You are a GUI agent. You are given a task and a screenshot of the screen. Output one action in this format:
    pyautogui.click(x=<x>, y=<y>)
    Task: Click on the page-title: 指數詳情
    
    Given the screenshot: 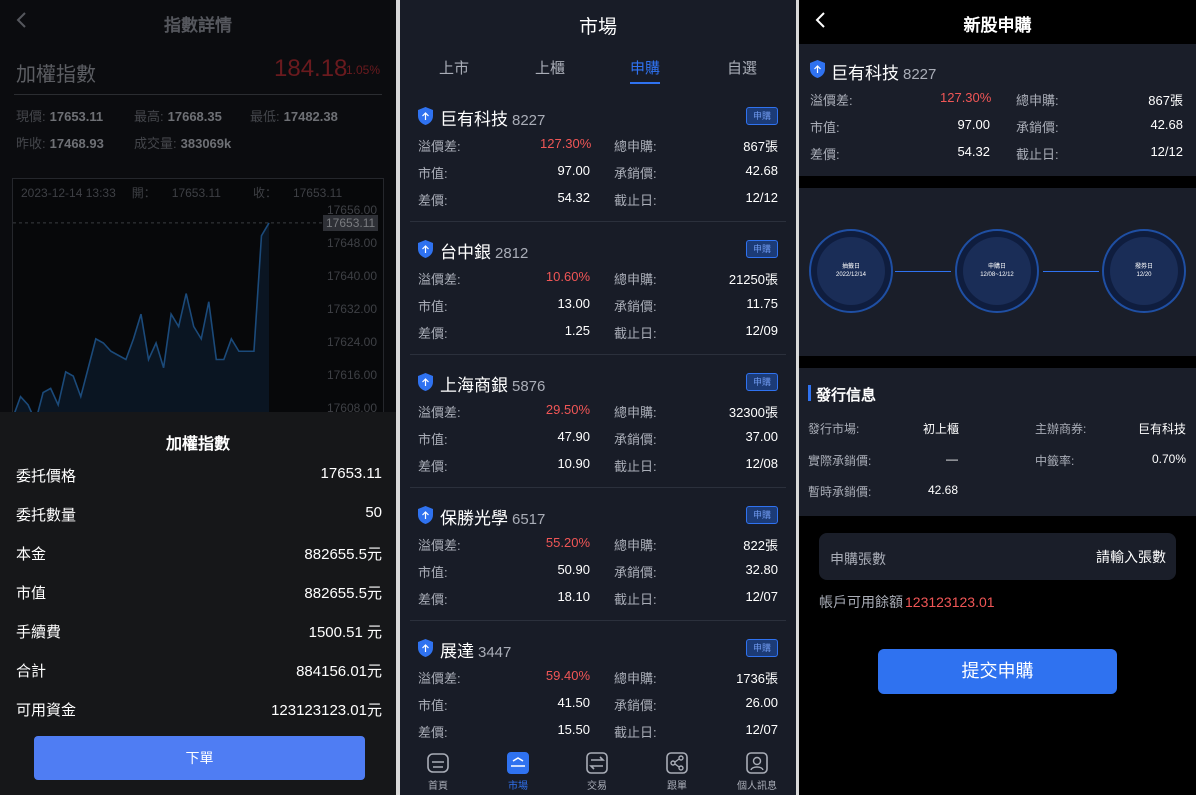 What is the action you would take?
    pyautogui.click(x=198, y=25)
    